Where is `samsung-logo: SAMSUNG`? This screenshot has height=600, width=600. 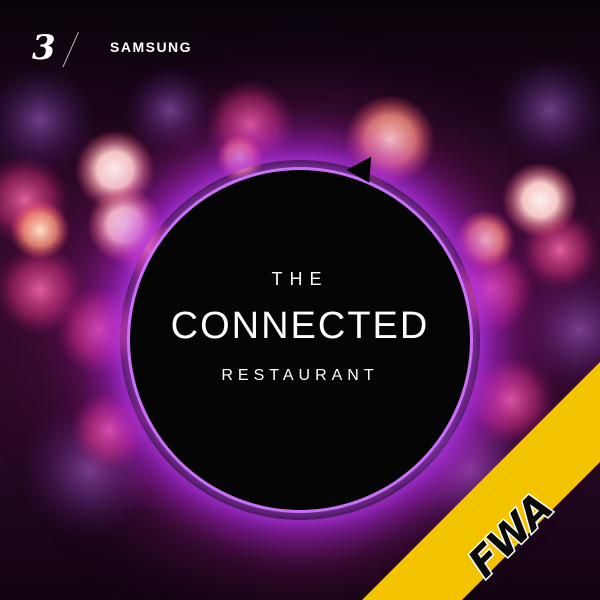 samsung-logo: SAMSUNG is located at coordinates (151, 47).